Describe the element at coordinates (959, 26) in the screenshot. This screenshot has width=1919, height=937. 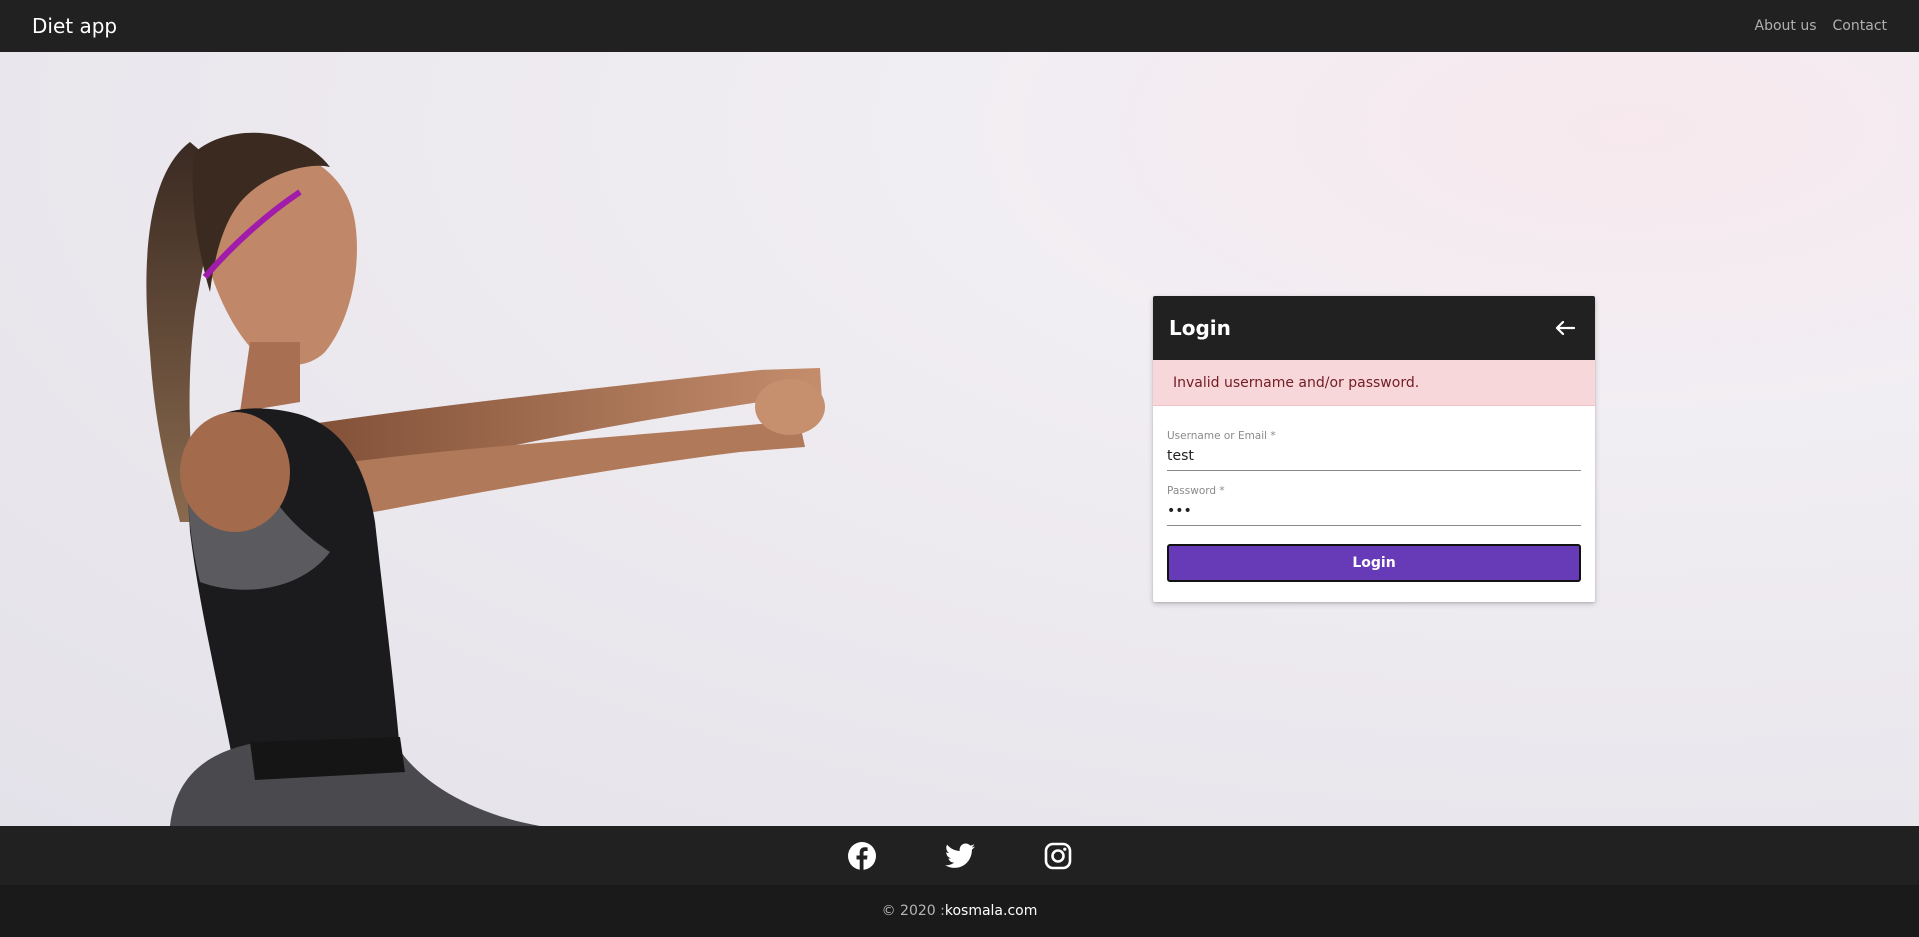
I see `top-navbar: Diet app About us Contact` at that location.